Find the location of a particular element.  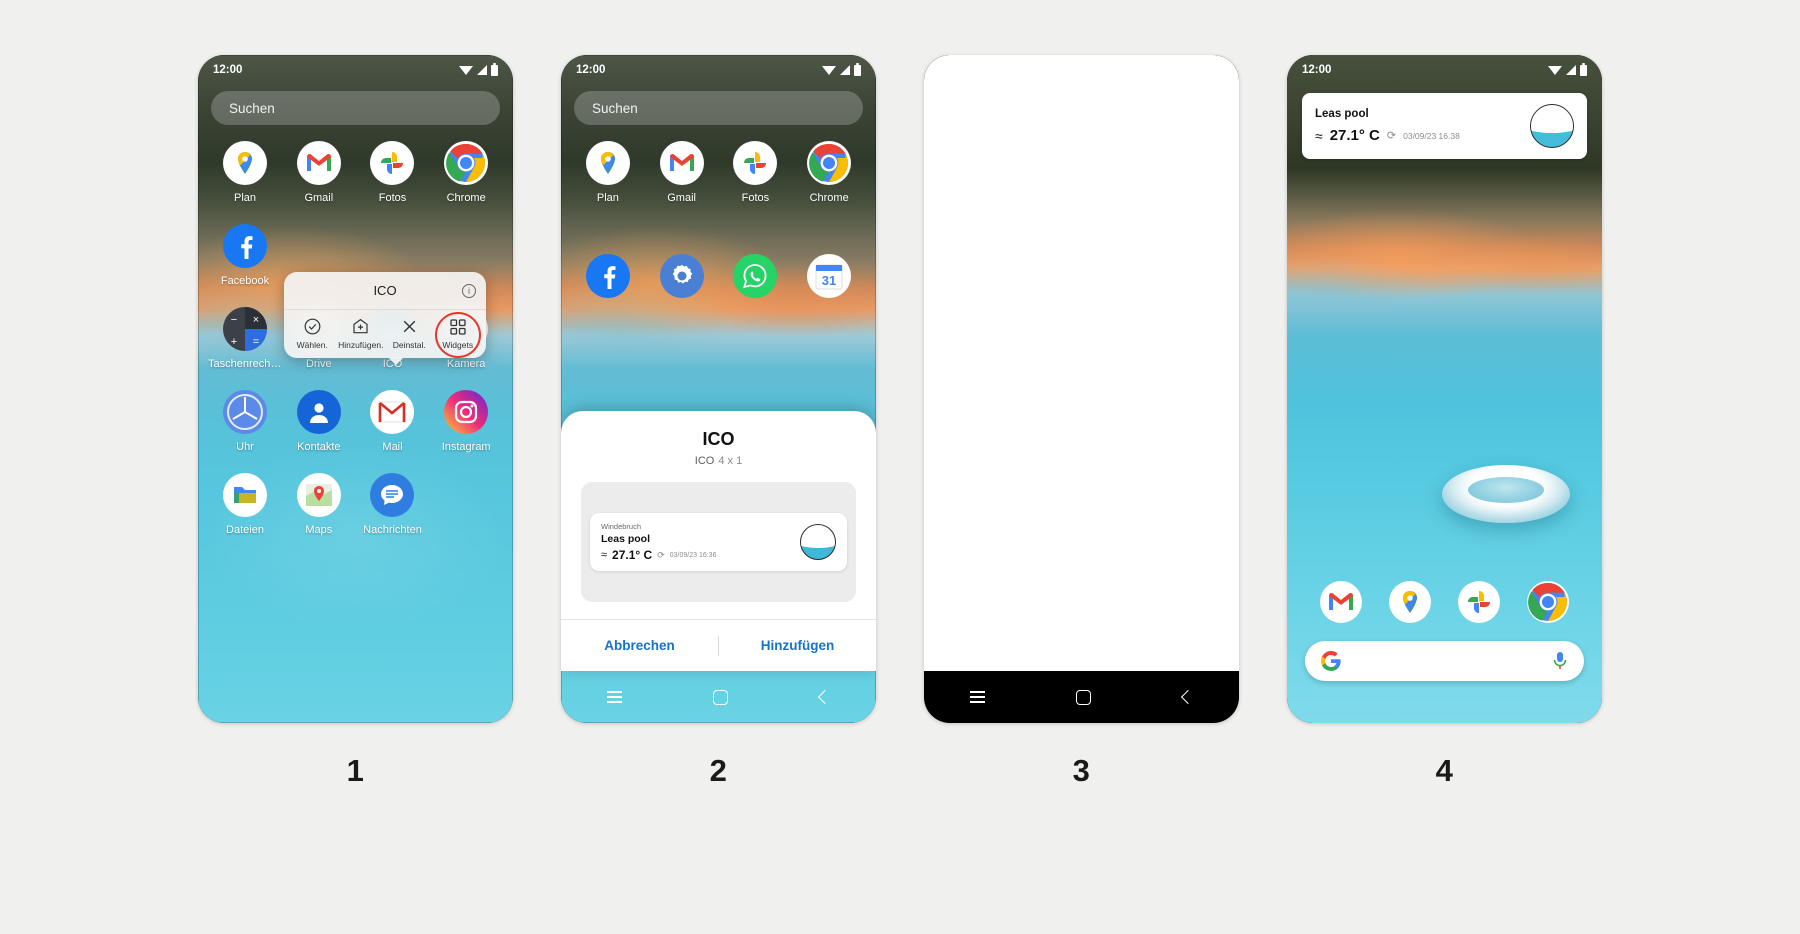

widget-timestamp: 03/09/23 16:36 is located at coordinates (693, 555).